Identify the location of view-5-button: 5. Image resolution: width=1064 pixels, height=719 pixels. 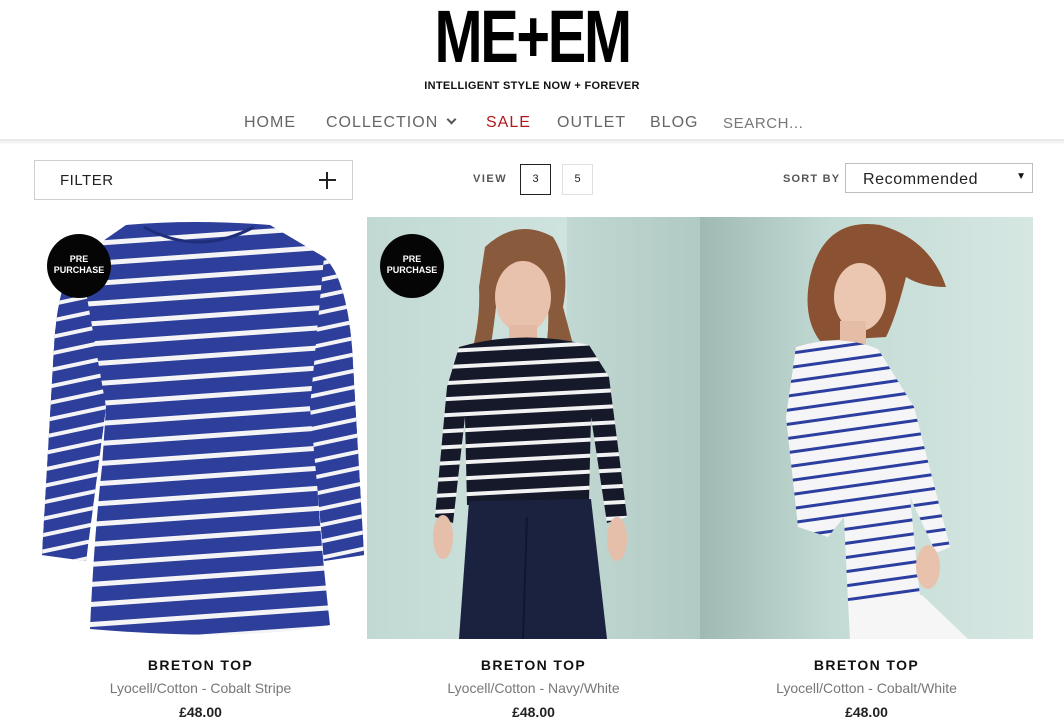
(577, 179).